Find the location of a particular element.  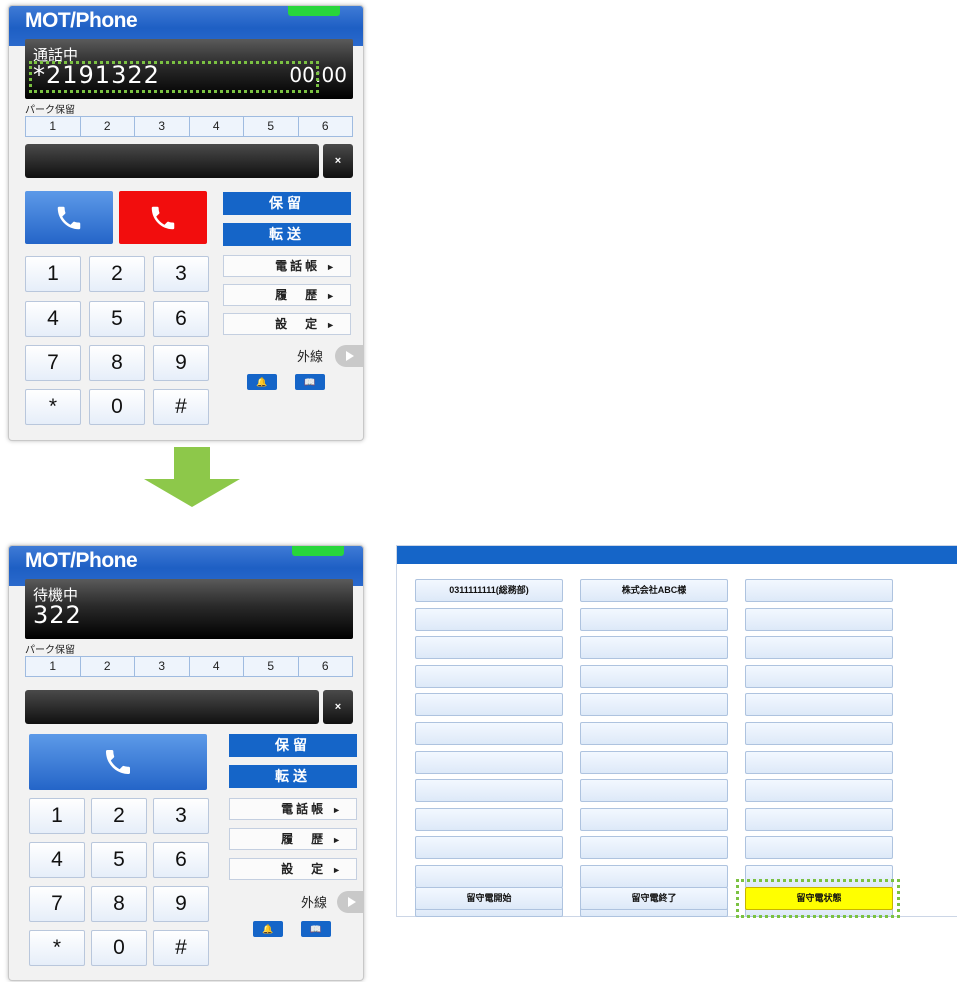

call-button is located at coordinates (118, 762).